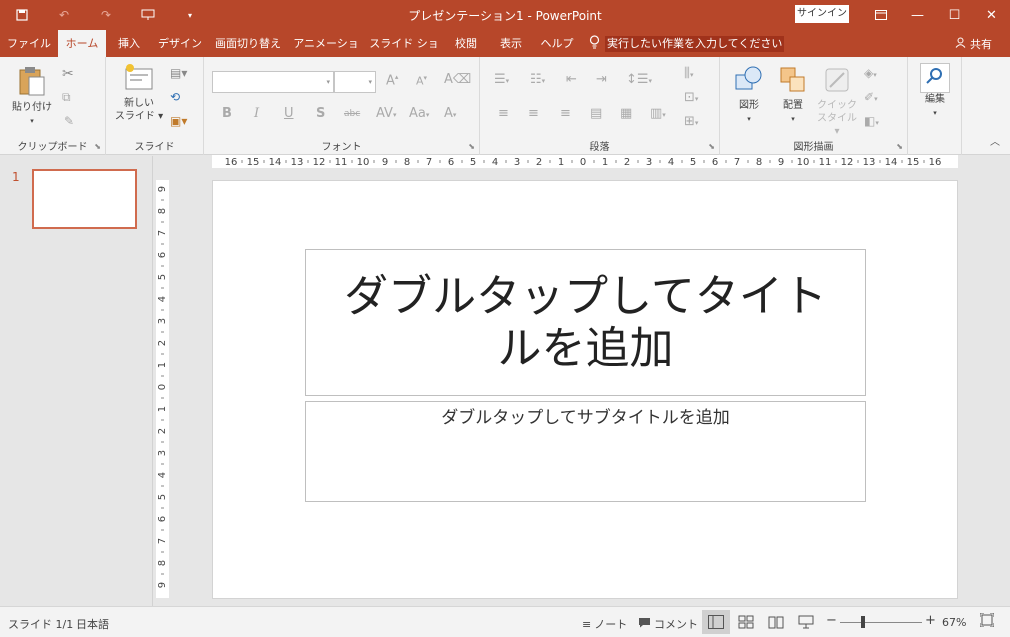 This screenshot has width=1010, height=637. What do you see at coordinates (471, 146) in the screenshot?
I see `font-launcher-icon: ⬊` at bounding box center [471, 146].